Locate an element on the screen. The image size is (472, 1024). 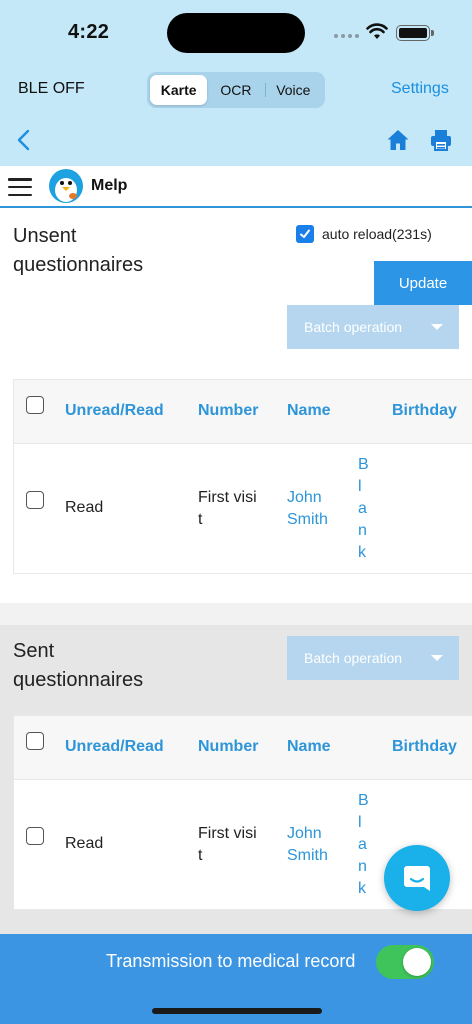
brand-name: Melp is located at coordinates (109, 185).